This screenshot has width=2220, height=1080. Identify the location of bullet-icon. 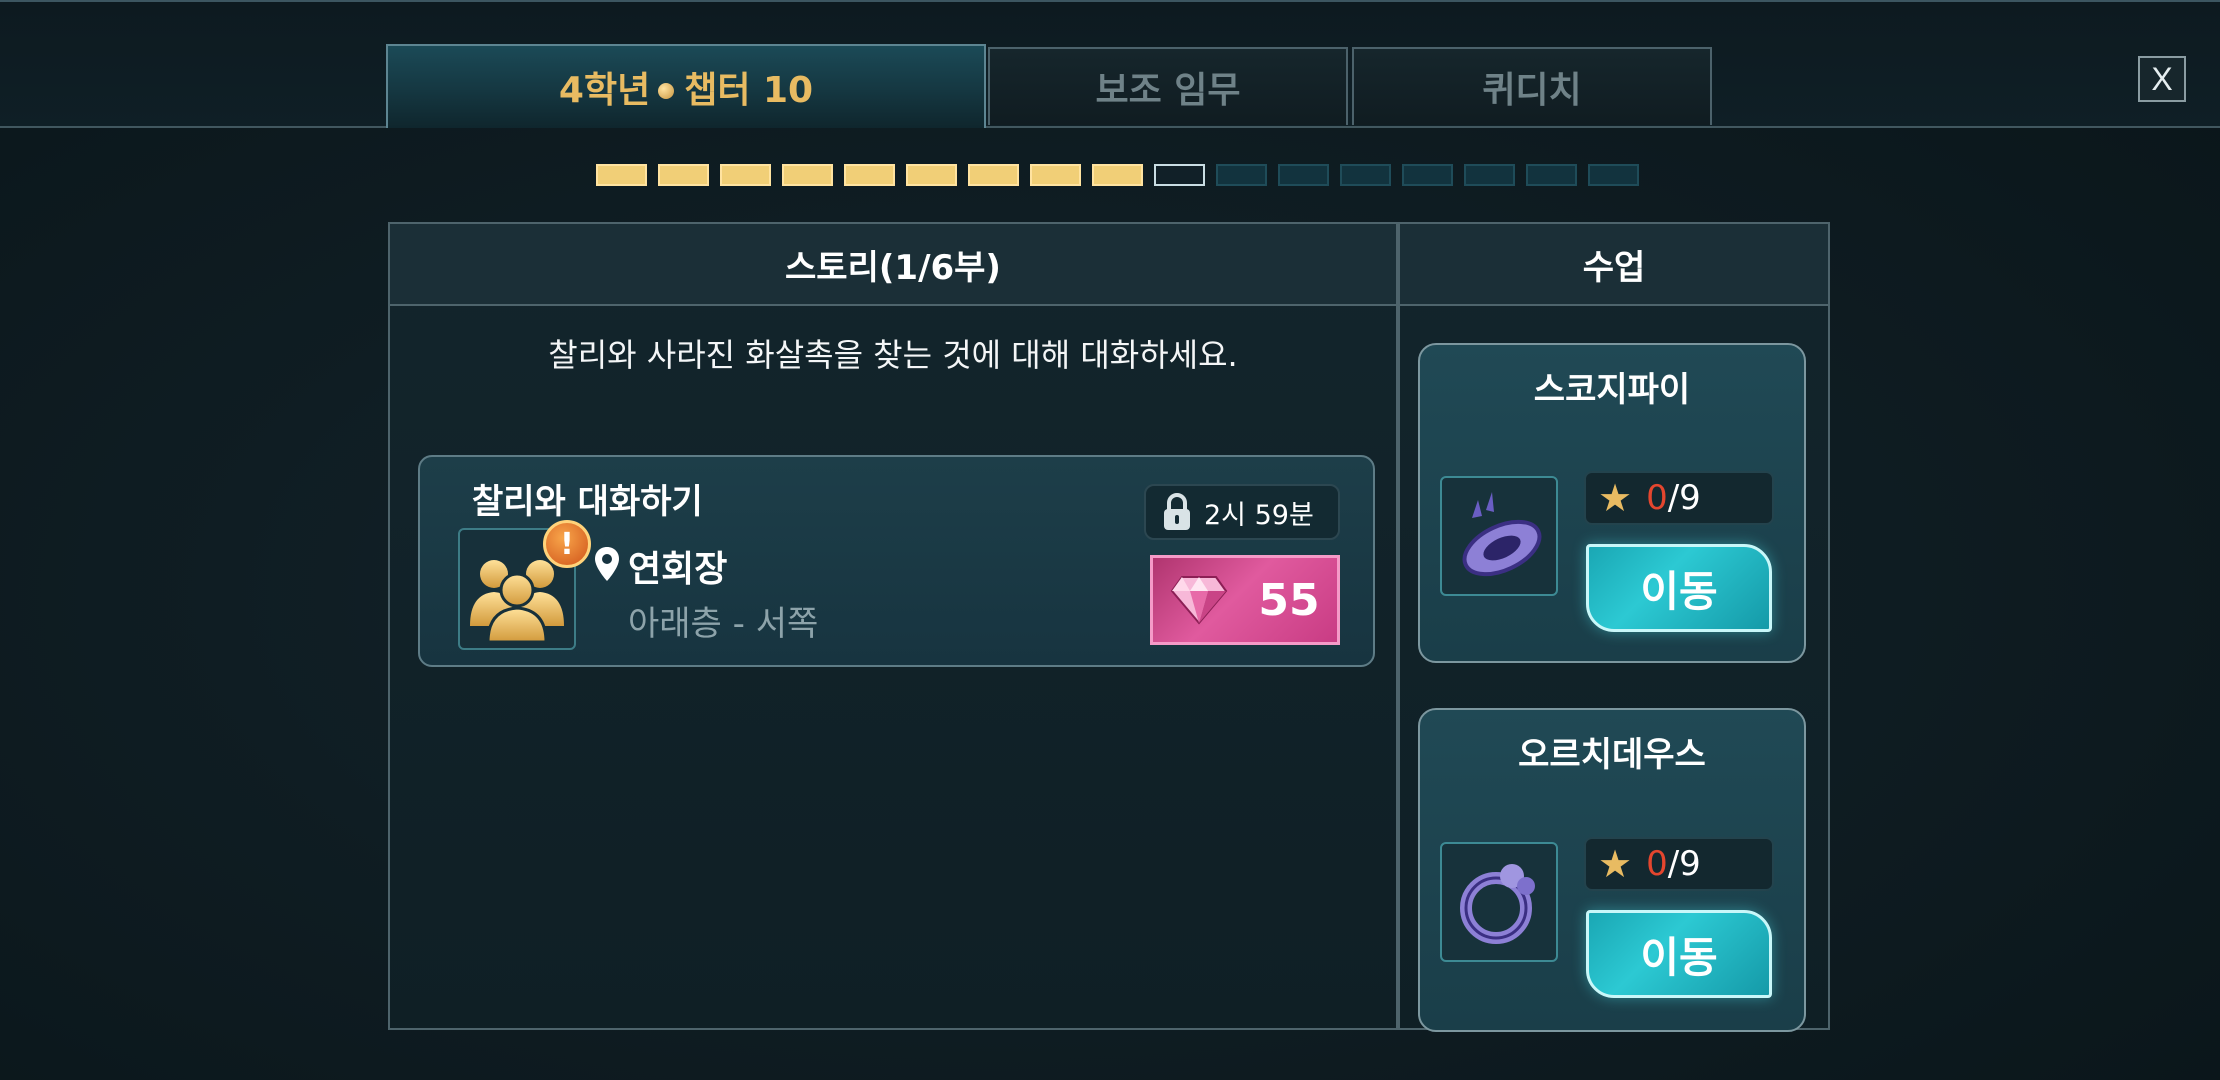
(666, 91).